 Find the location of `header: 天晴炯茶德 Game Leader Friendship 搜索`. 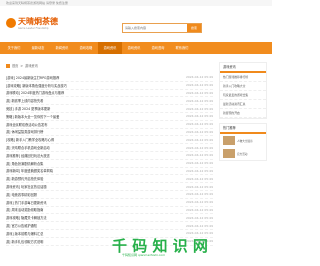

header: 天晴炯茶德 Game Leader Friendship 搜索 is located at coordinates (136, 24).